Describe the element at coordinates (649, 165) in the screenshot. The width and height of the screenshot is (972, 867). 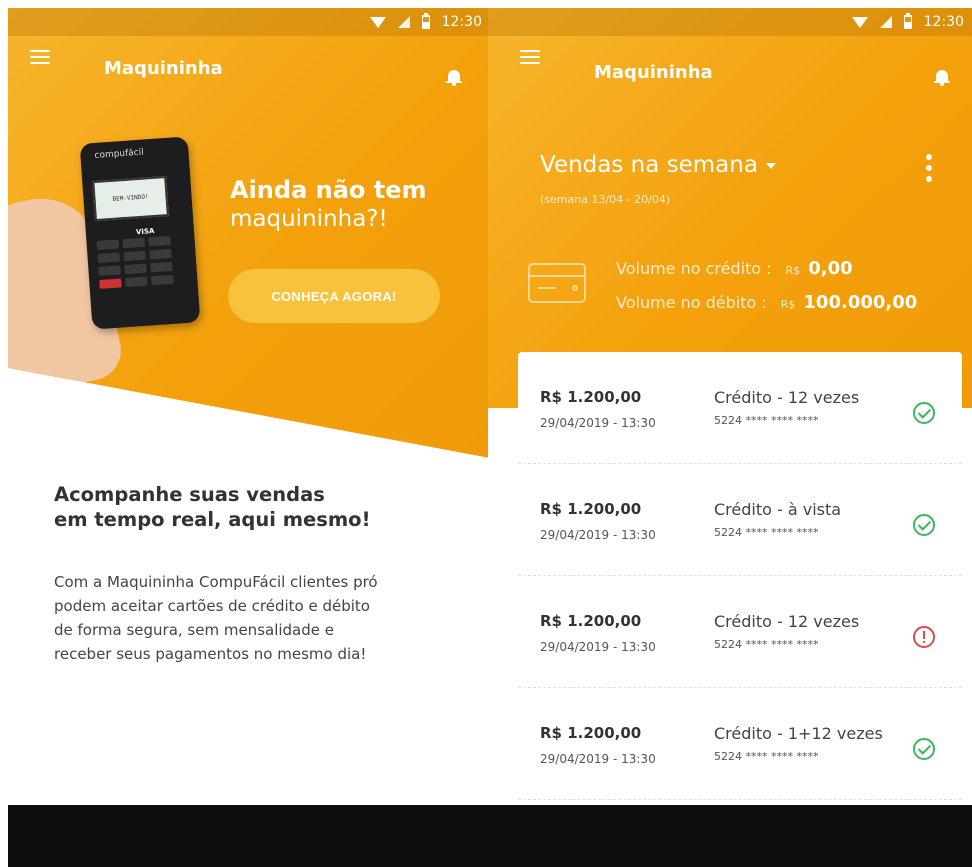
I see `week-title: Vendas na semana` at that location.